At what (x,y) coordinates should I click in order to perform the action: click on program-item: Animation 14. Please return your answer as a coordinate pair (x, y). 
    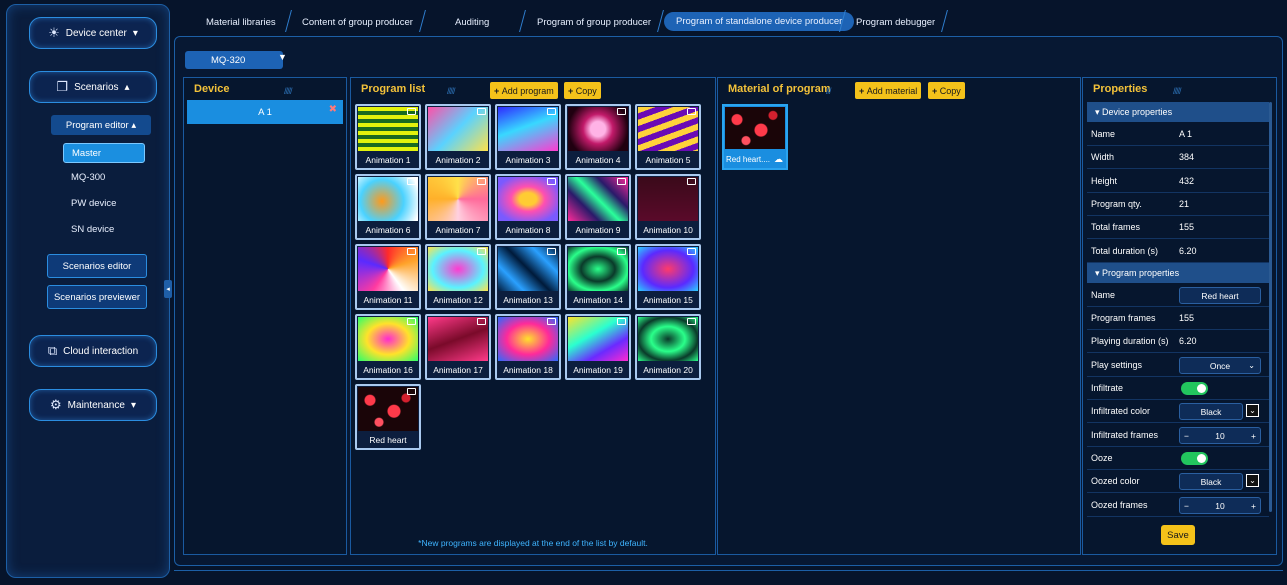
    Looking at the image, I should click on (598, 277).